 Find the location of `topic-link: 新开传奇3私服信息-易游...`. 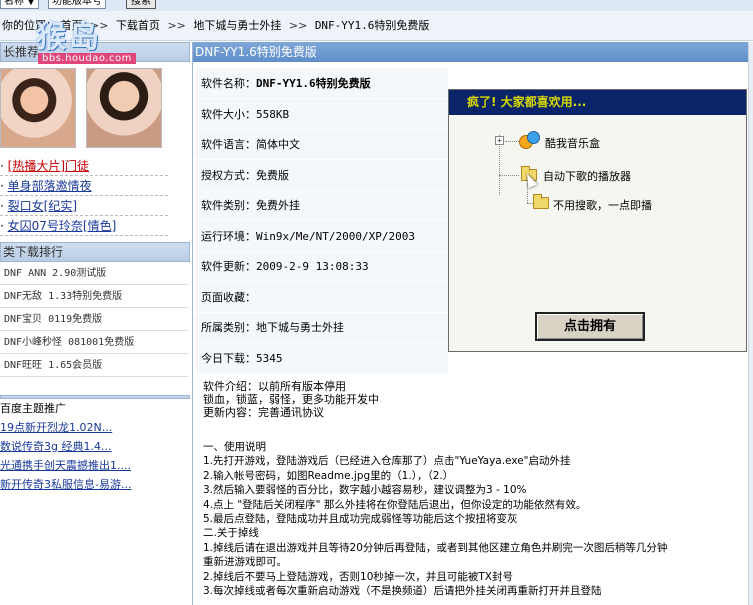

topic-link: 新开传奇3私服信息-易游... is located at coordinates (65, 484).